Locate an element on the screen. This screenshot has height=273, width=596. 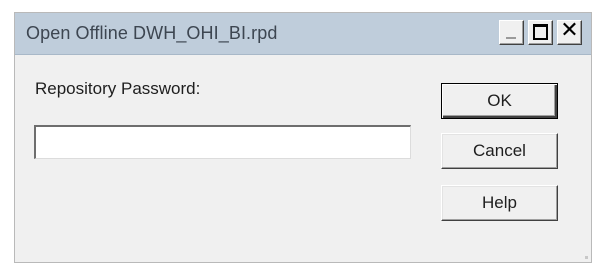
repository-password-label: Repository Password: is located at coordinates (118, 88).